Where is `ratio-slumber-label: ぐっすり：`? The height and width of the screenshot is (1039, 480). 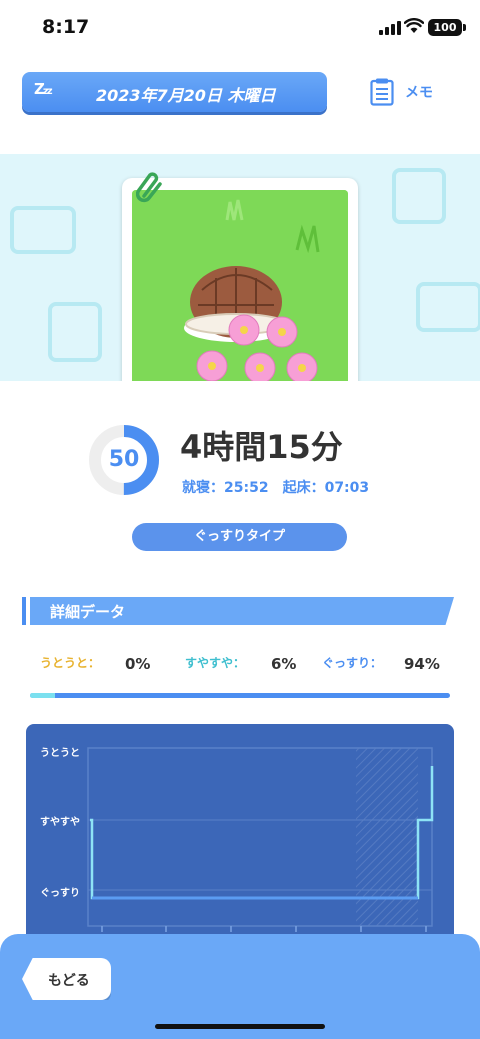
ratio-slumber-label: ぐっすり： is located at coordinates (352, 663).